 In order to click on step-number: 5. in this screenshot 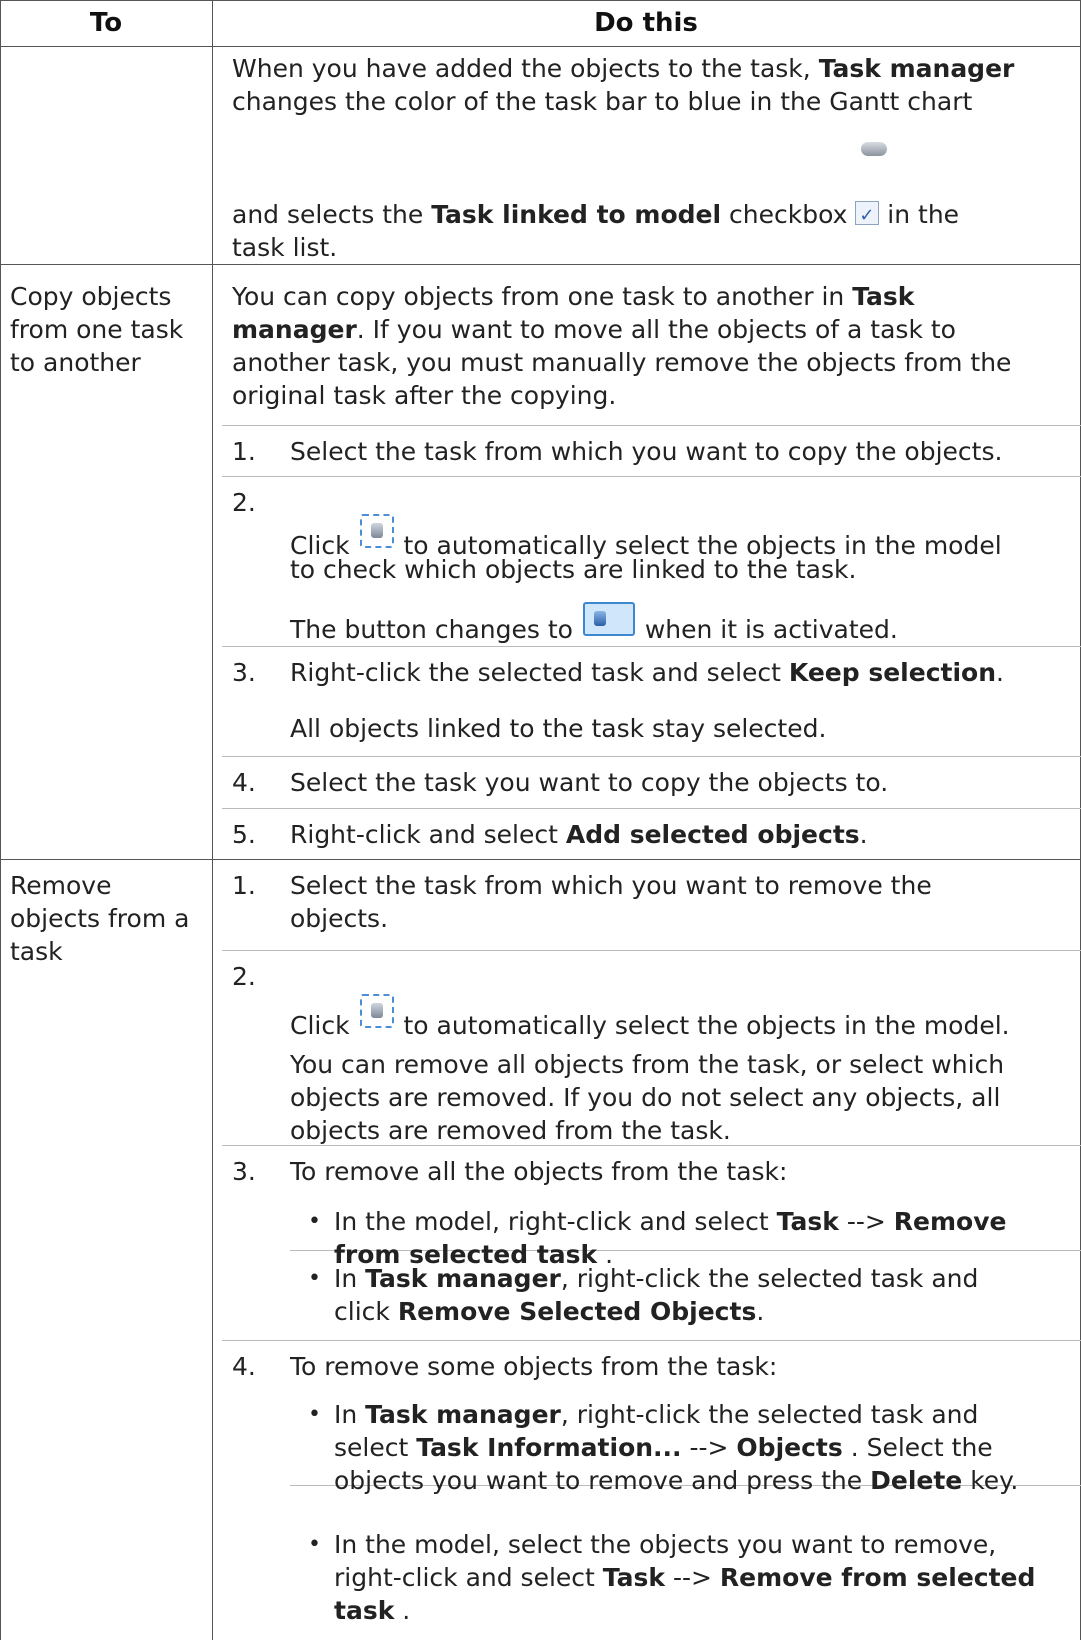, I will do `click(244, 834)`.